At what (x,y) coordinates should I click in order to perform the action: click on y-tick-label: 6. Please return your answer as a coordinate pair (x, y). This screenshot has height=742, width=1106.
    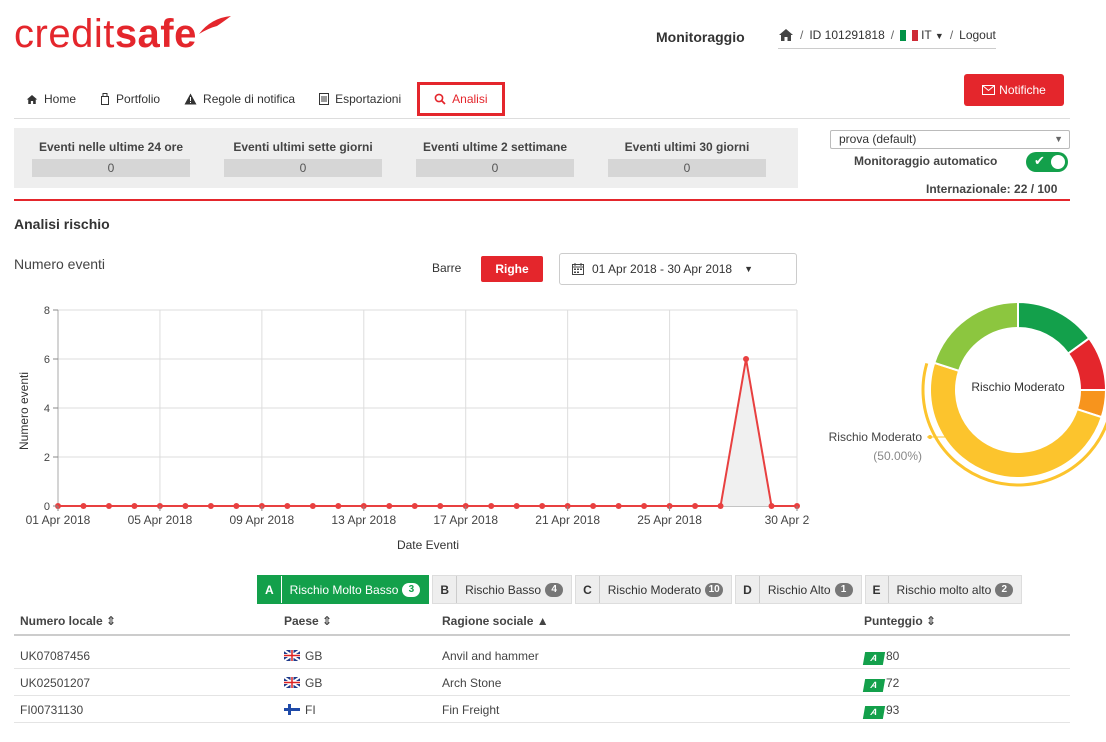
    Looking at the image, I should click on (47, 360).